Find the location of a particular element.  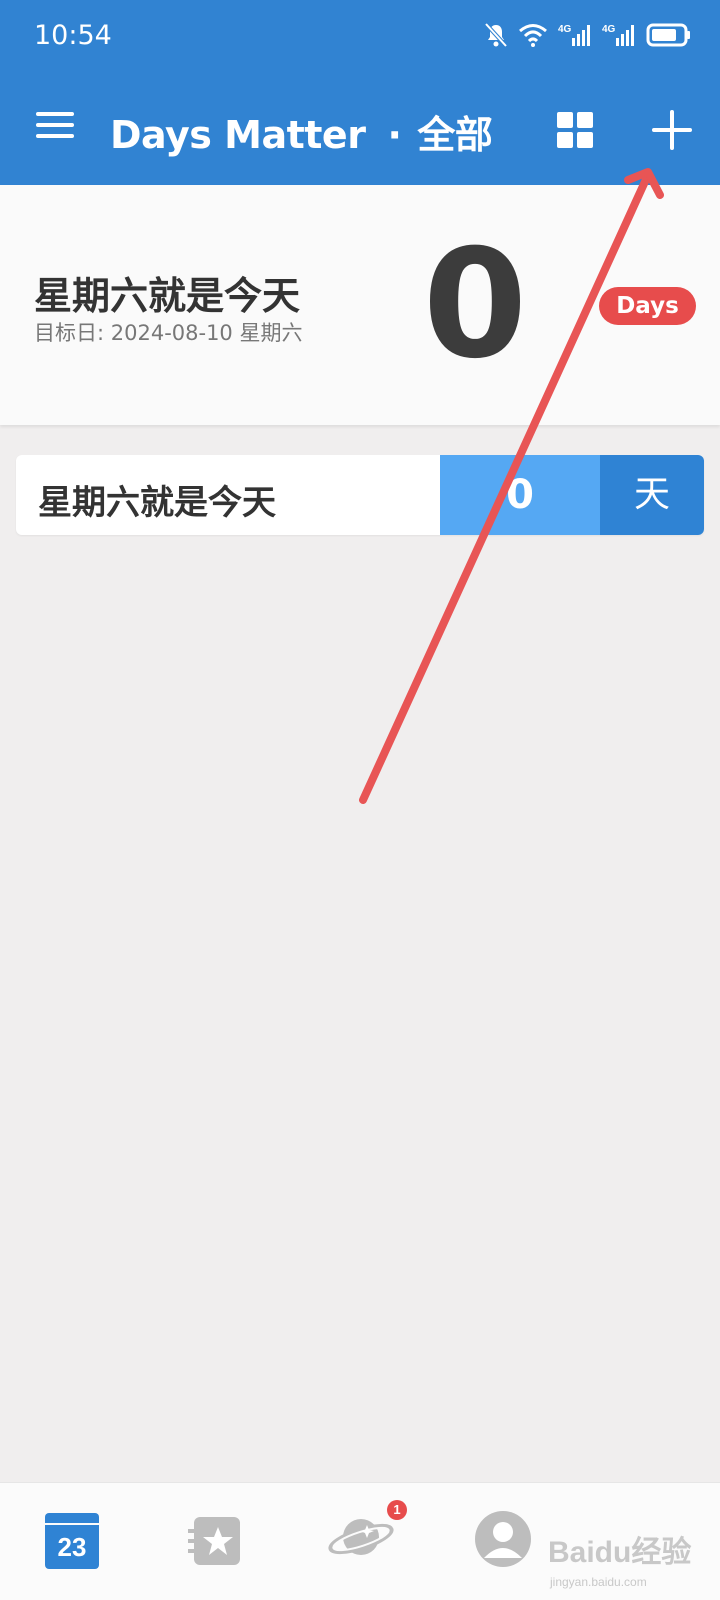

list-item-title: 星期六就是今天 is located at coordinates (157, 503).